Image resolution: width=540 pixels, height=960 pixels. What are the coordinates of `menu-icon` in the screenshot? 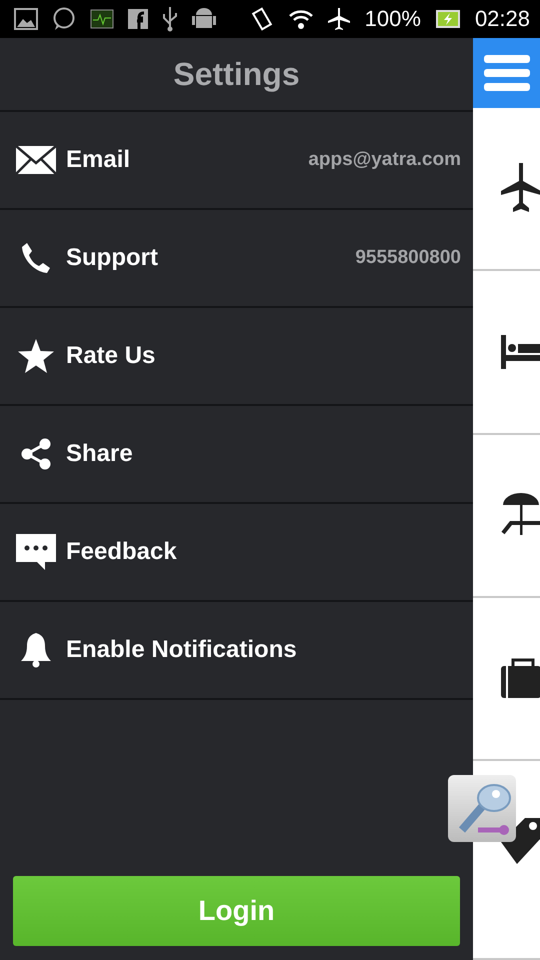 It's located at (507, 73).